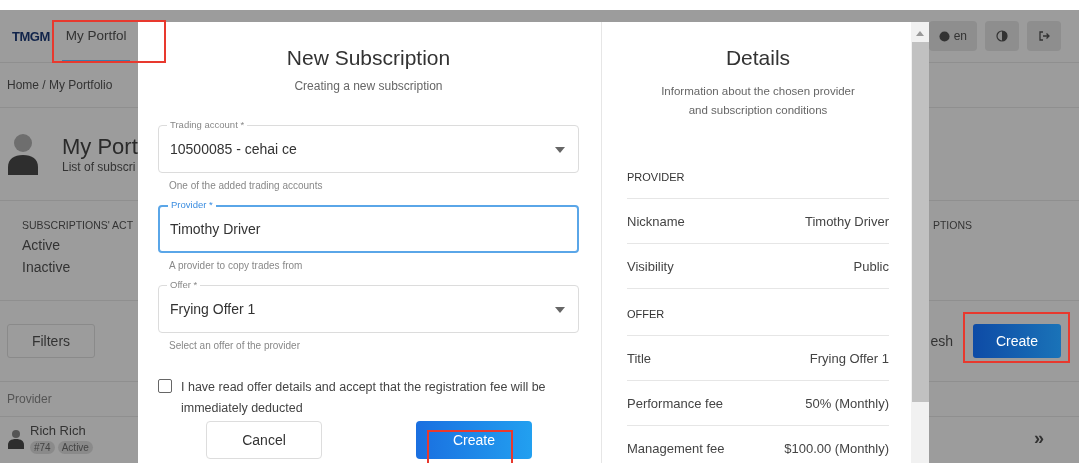 The width and height of the screenshot is (1079, 463). Describe the element at coordinates (368, 58) in the screenshot. I see `dialog-title: New Subscription` at that location.